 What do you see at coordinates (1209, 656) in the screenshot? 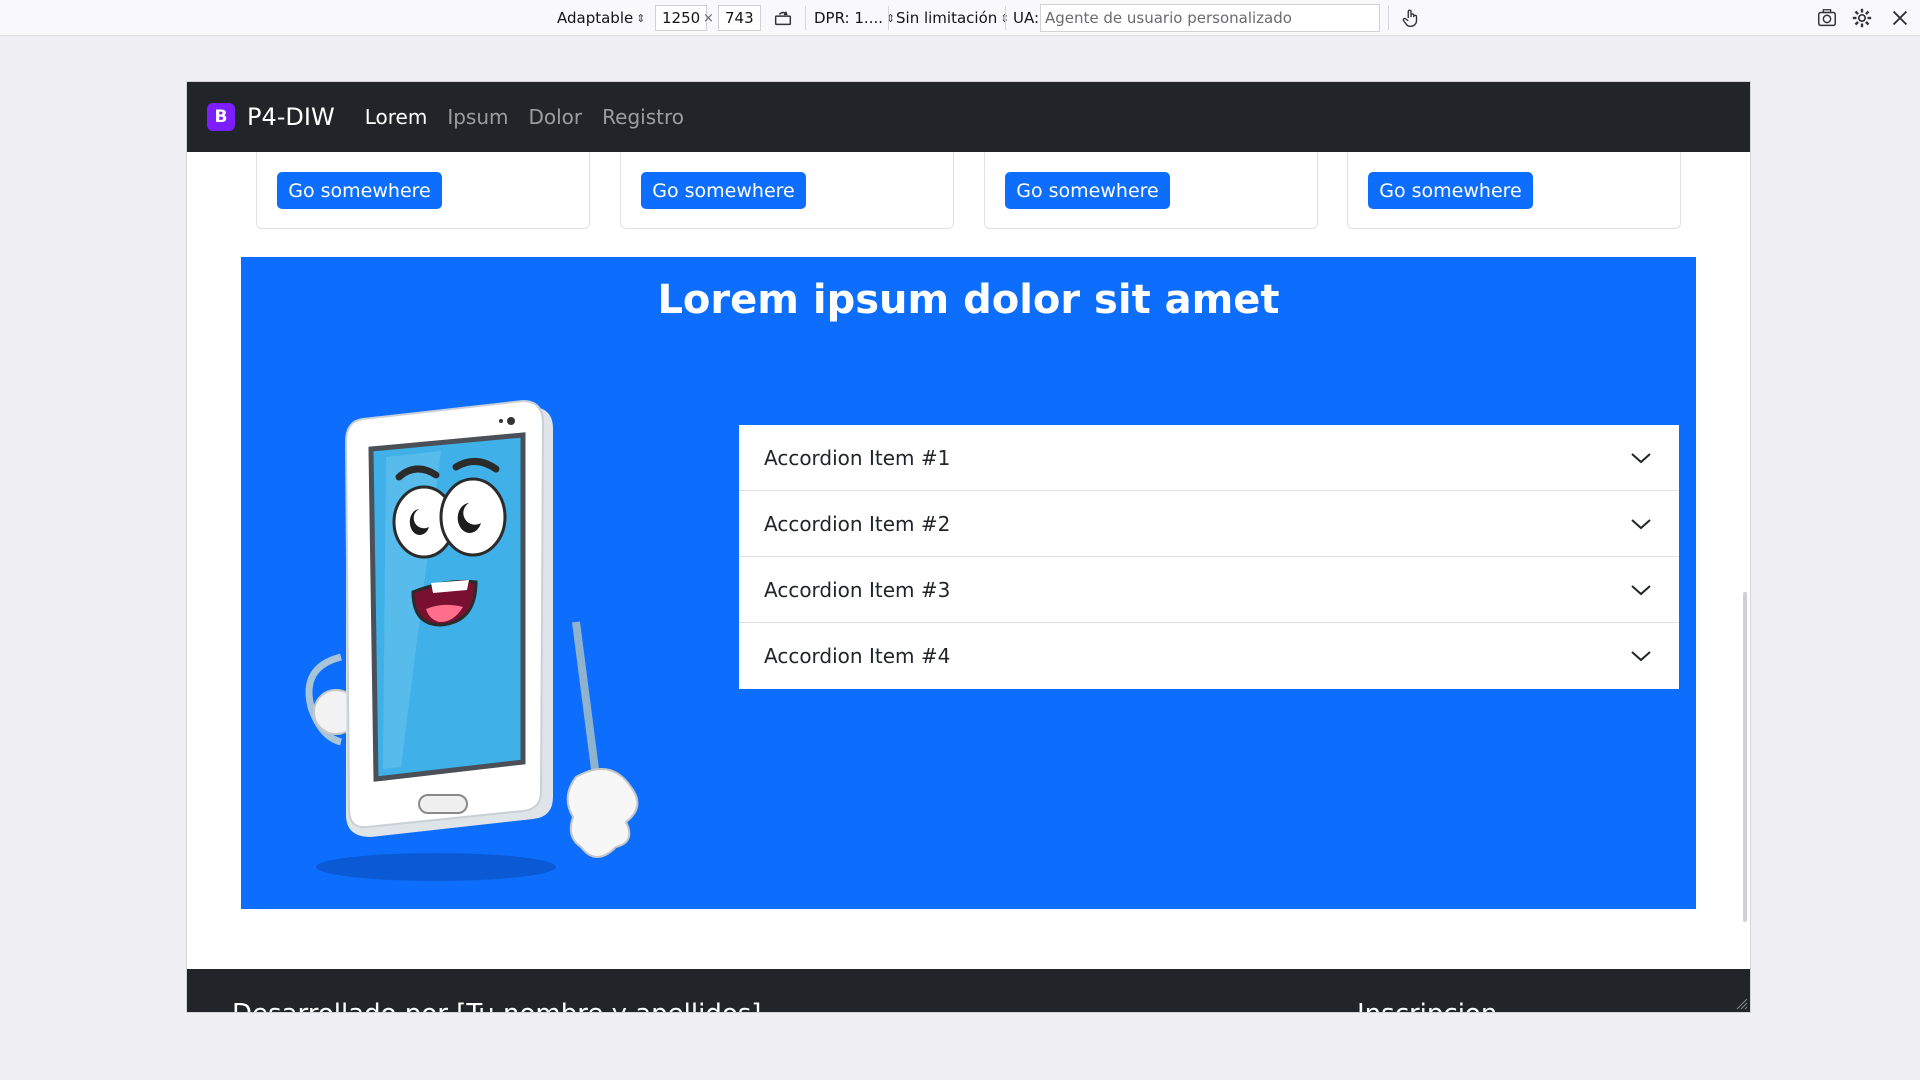
I see `accordion-item-4: Accordion Item #4` at bounding box center [1209, 656].